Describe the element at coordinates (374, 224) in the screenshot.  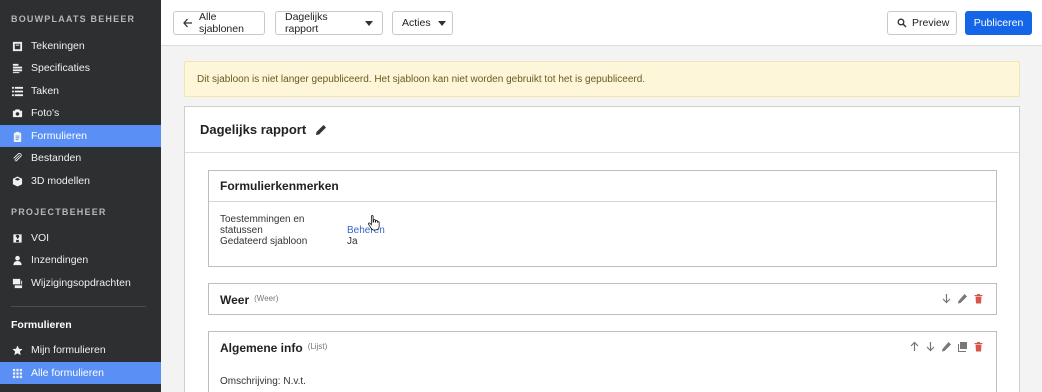
I see `hand-cursor-icon` at that location.